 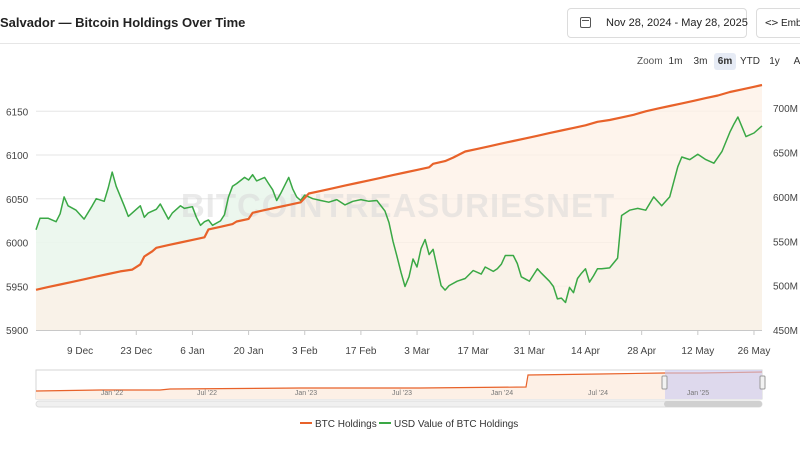 What do you see at coordinates (762, 382) in the screenshot?
I see `navigator-handle-right` at bounding box center [762, 382].